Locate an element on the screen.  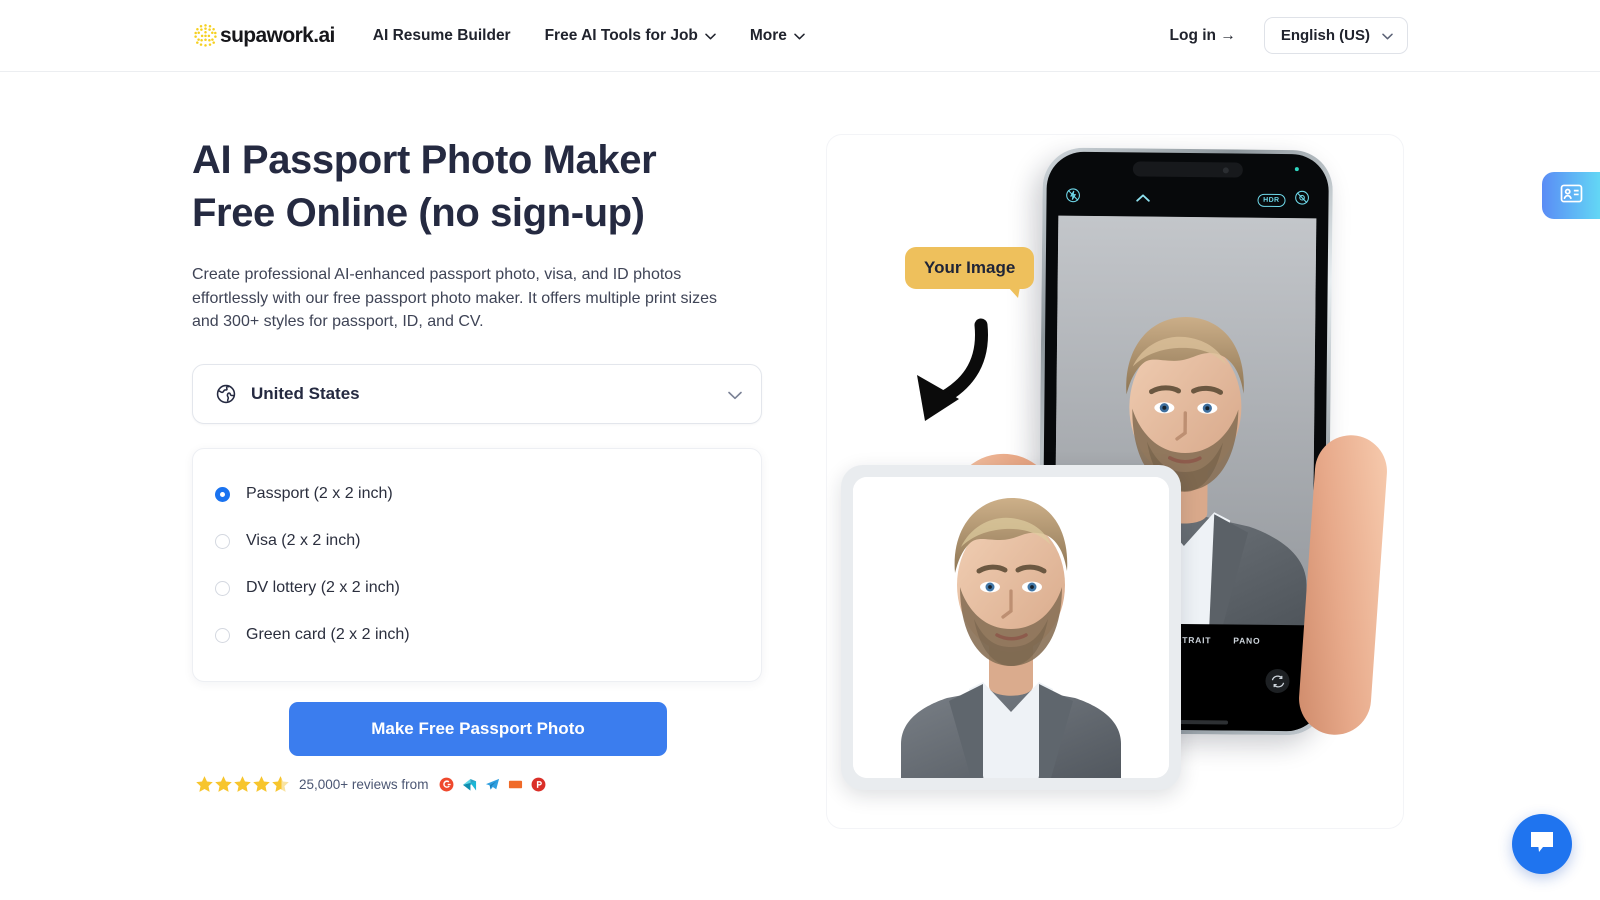
phone-notch is located at coordinates (1187, 169).